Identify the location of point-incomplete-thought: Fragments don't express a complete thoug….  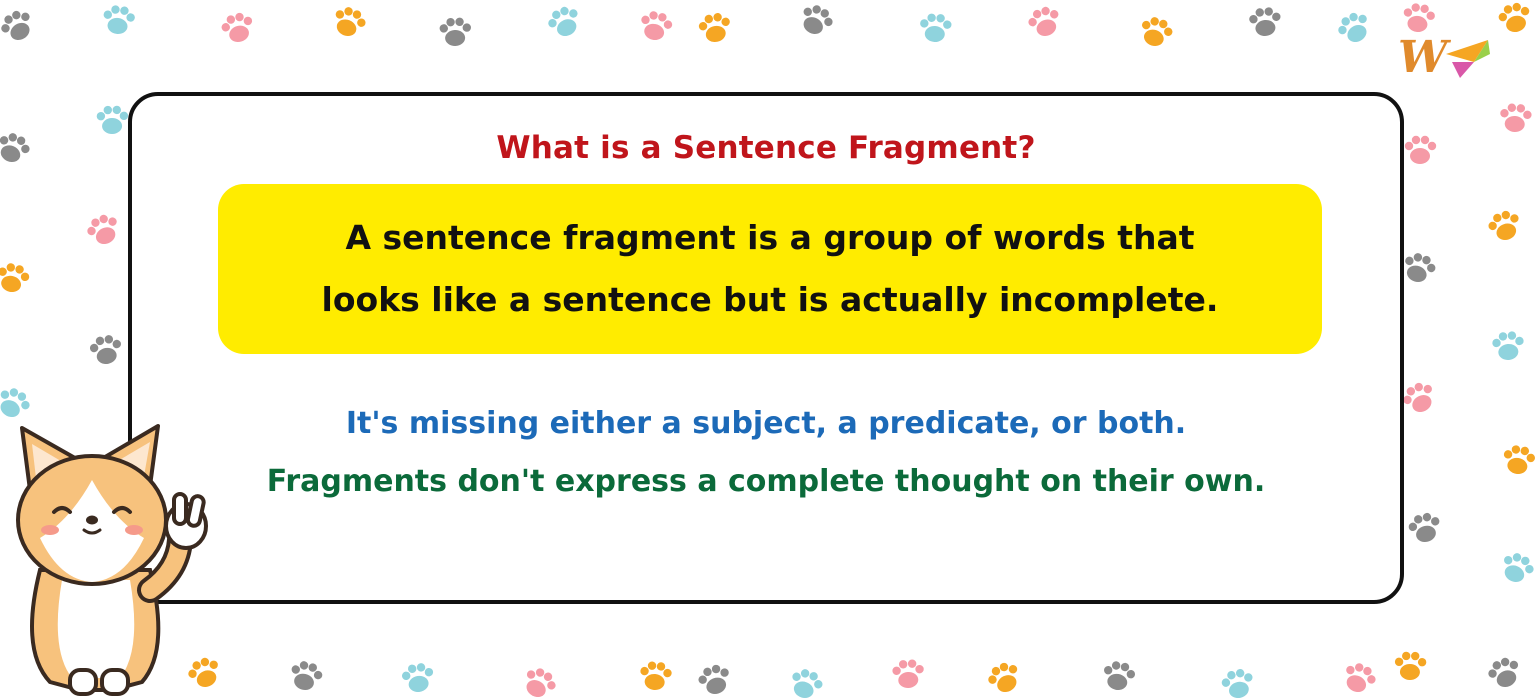
(766, 481).